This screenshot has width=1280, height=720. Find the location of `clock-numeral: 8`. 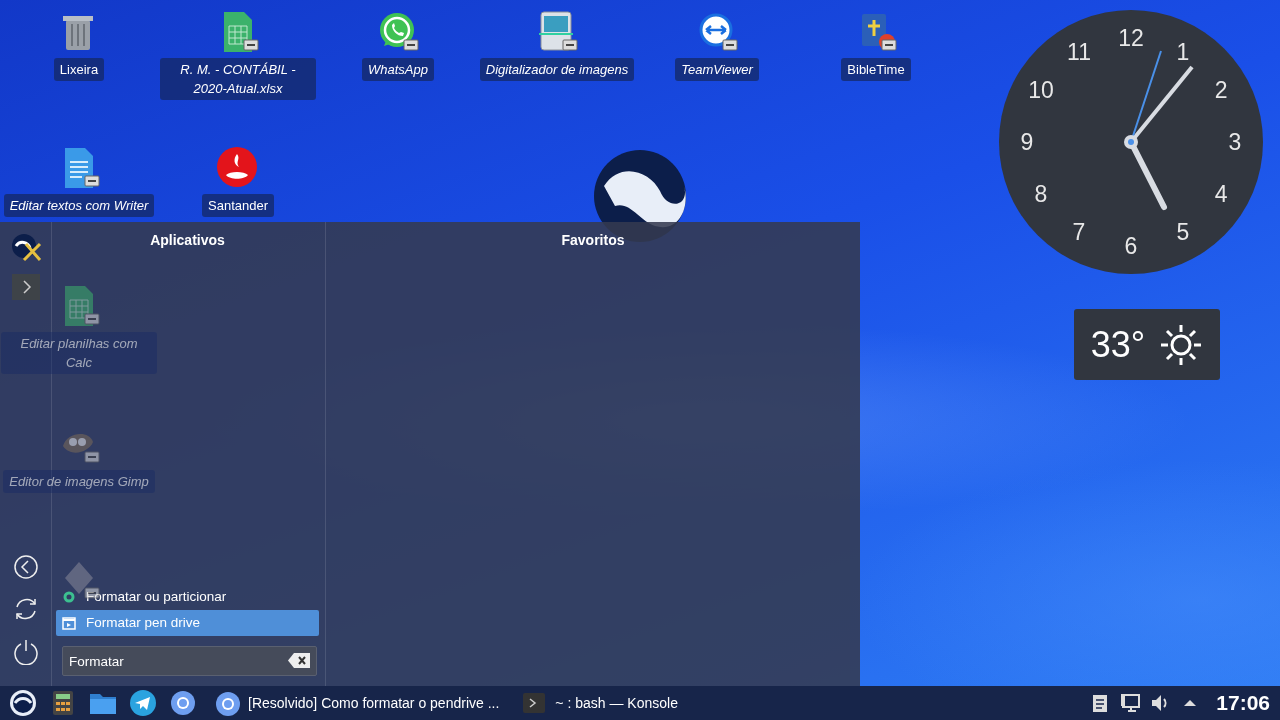

clock-numeral: 8 is located at coordinates (1041, 194).